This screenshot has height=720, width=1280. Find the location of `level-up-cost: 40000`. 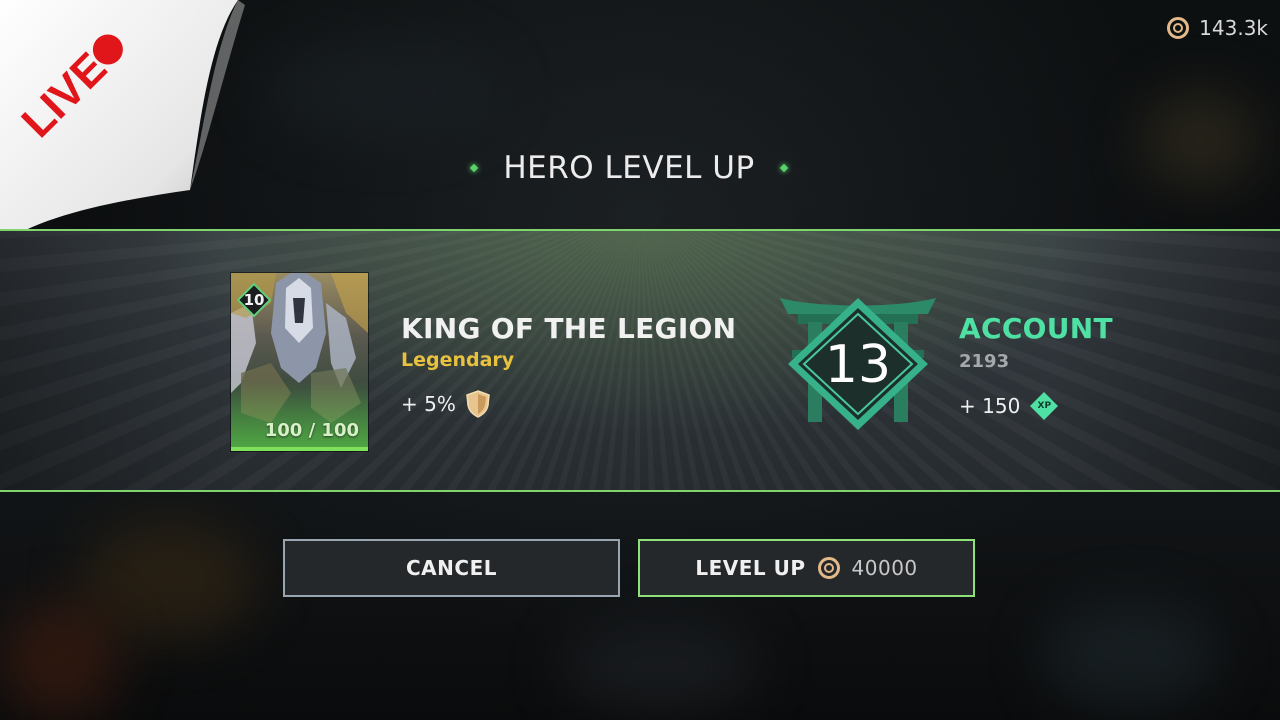

level-up-cost: 40000 is located at coordinates (884, 568).